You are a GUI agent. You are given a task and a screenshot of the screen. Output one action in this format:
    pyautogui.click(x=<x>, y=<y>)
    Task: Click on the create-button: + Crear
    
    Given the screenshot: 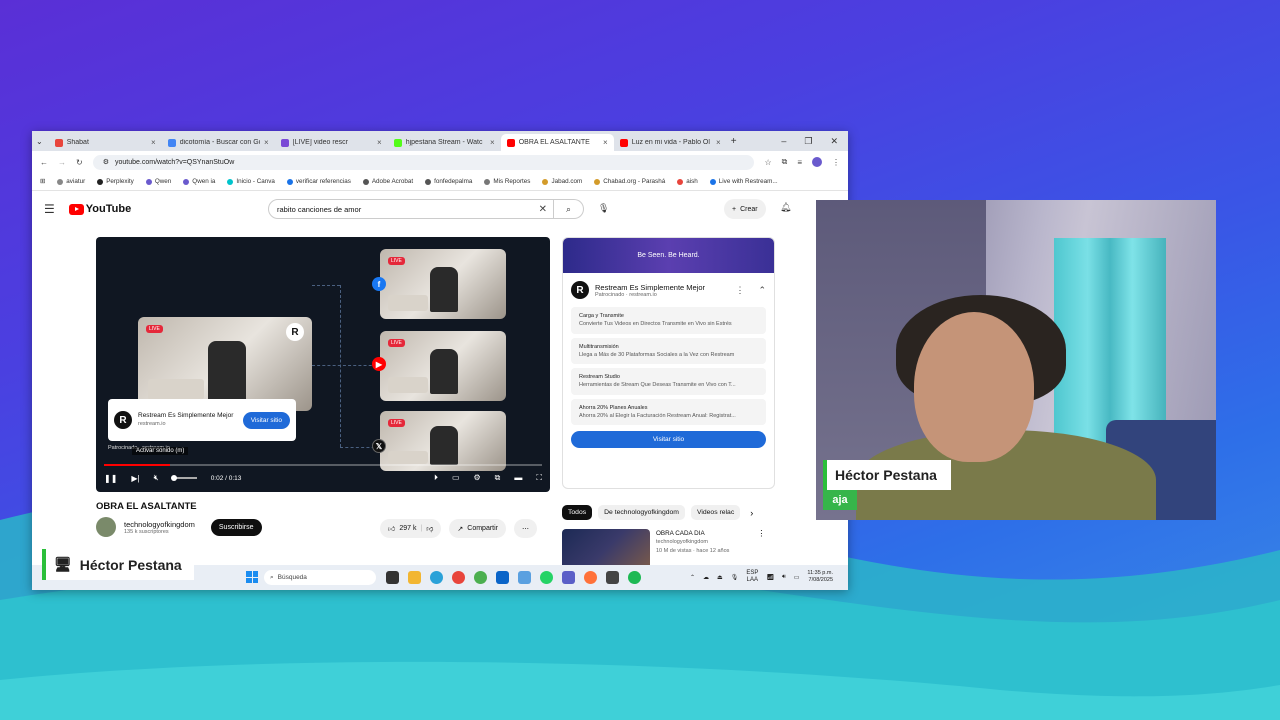 What is the action you would take?
    pyautogui.click(x=745, y=209)
    